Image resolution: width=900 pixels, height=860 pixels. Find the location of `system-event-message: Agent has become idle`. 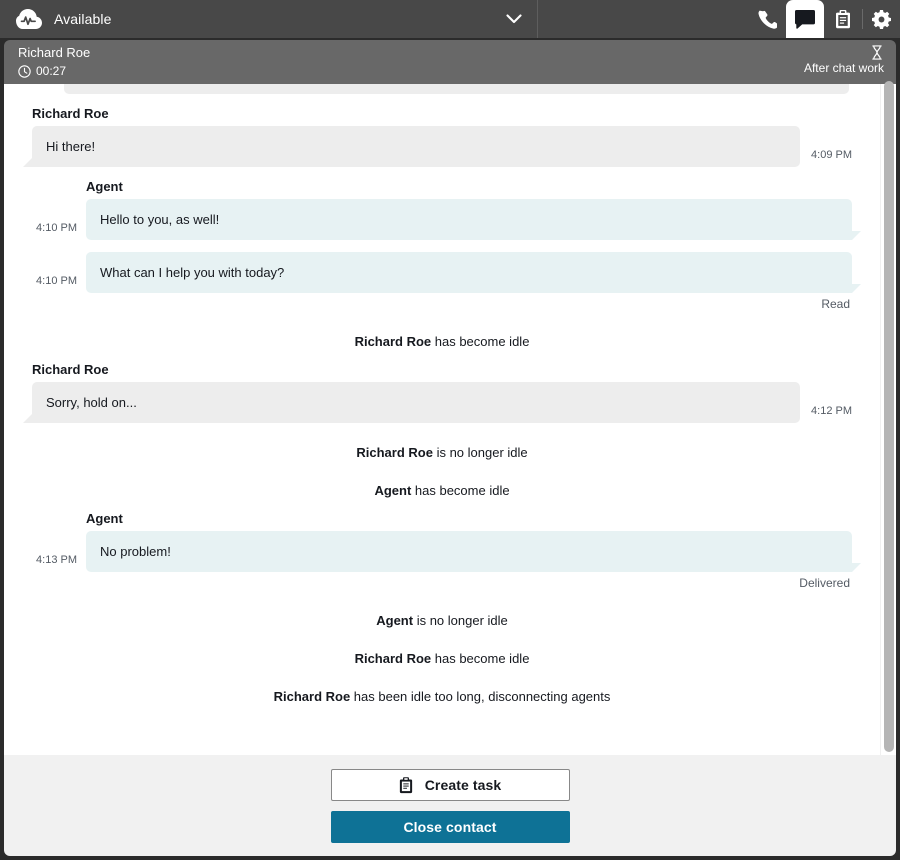

system-event-message: Agent has become idle is located at coordinates (442, 480).